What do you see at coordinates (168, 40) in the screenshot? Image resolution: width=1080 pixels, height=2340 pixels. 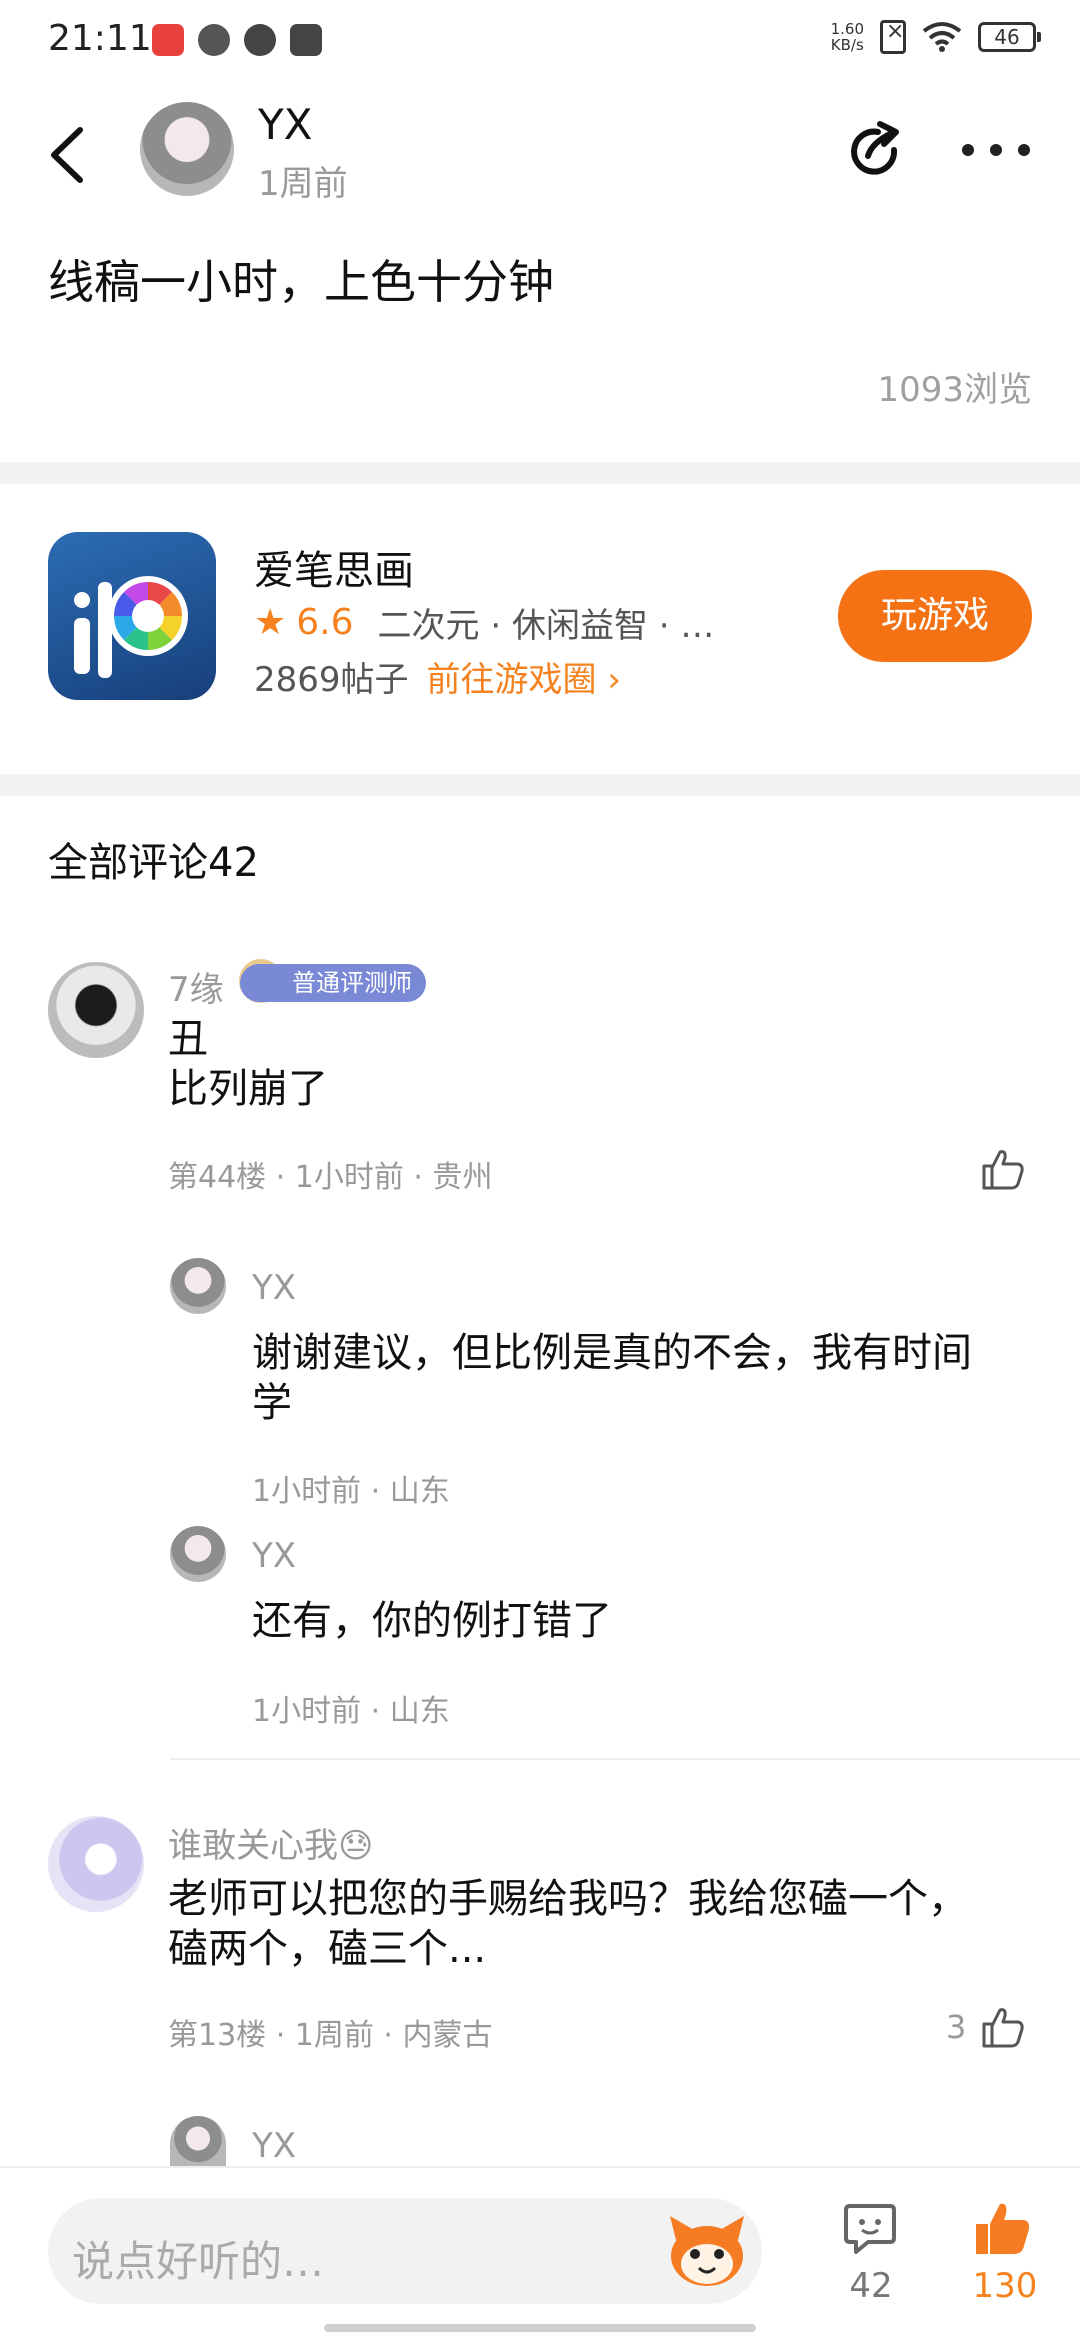 I see `app-icon-red` at bounding box center [168, 40].